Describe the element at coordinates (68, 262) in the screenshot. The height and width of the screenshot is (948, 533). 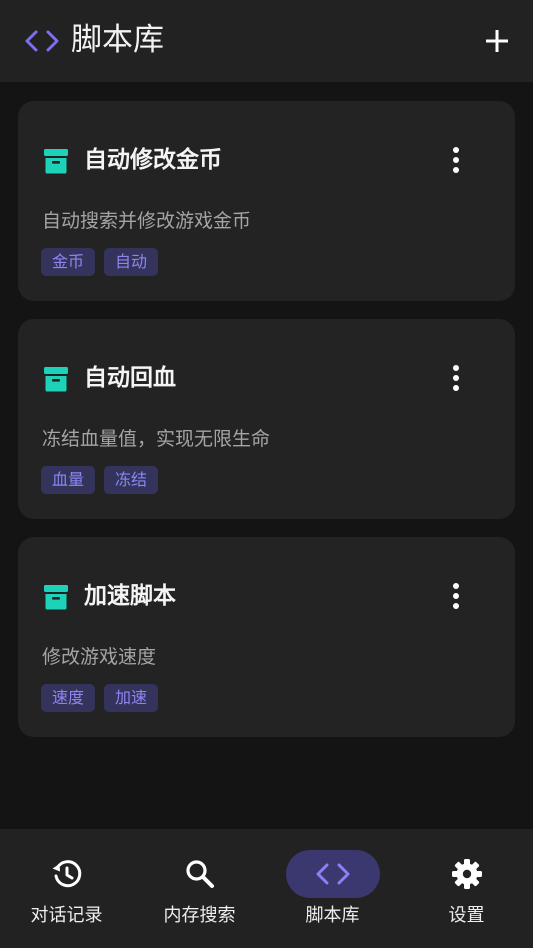
I see `tag-chip: 金币` at that location.